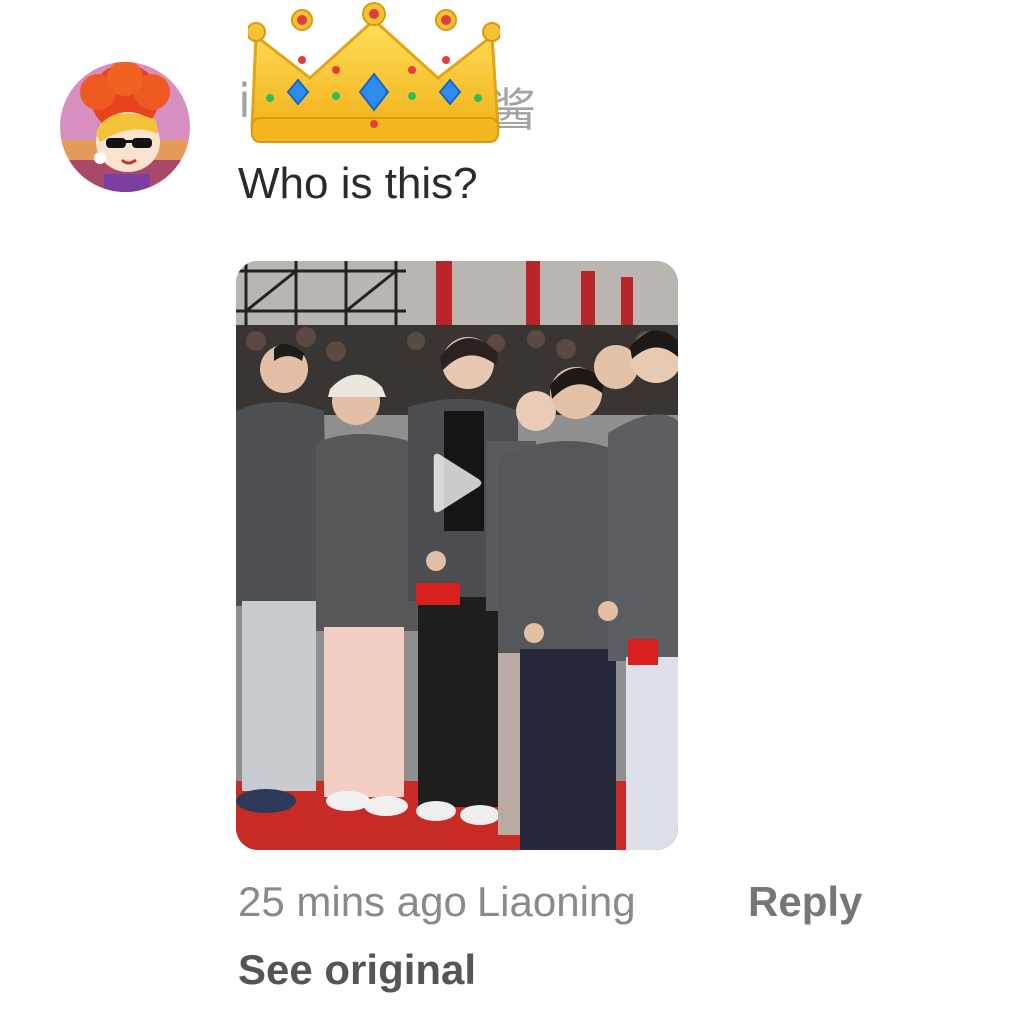  I want to click on play-icon, so click(456, 483).